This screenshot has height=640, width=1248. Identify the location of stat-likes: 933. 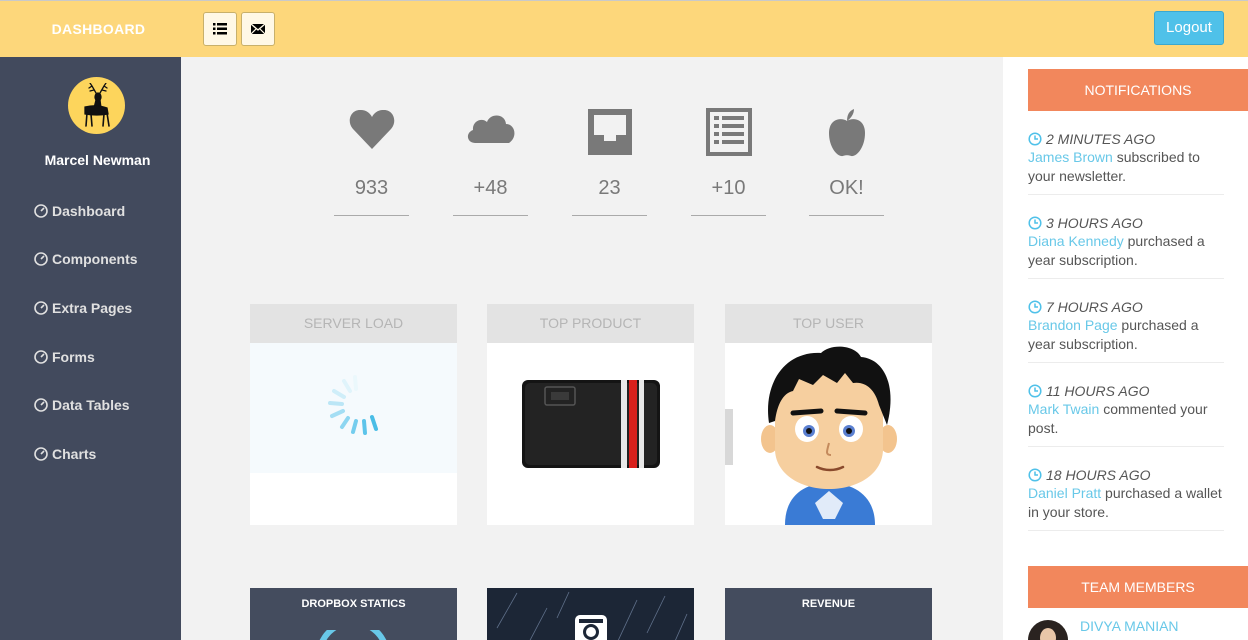
(371, 161).